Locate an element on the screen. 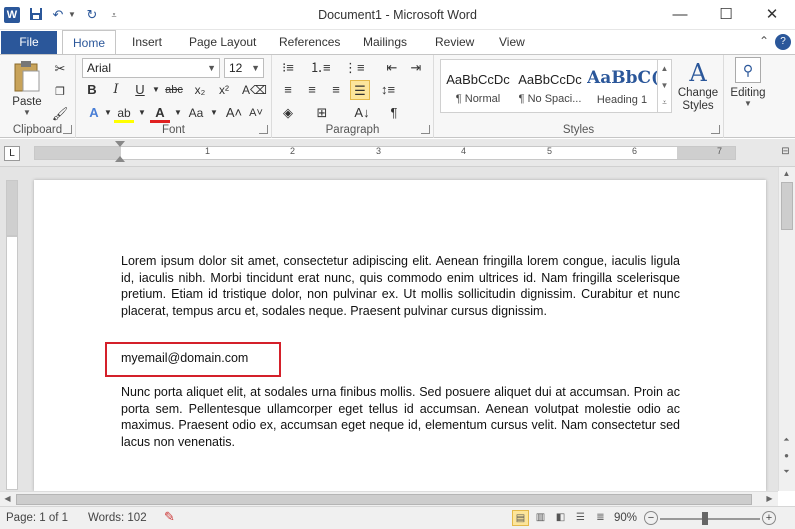 Image resolution: width=795 pixels, height=529 pixels. font-color-dropdown-icon: ▼ is located at coordinates (178, 113).